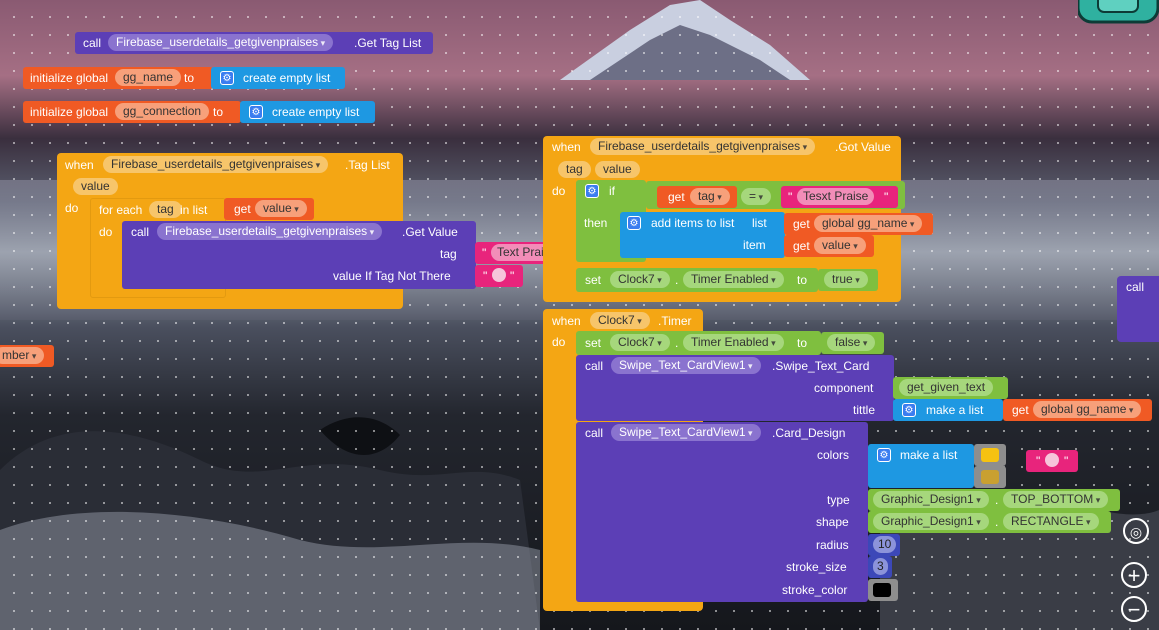 Image resolution: width=1159 pixels, height=630 pixels. I want to click on init-global-gg-name-block: initialize global gg_name to, so click(118, 78).